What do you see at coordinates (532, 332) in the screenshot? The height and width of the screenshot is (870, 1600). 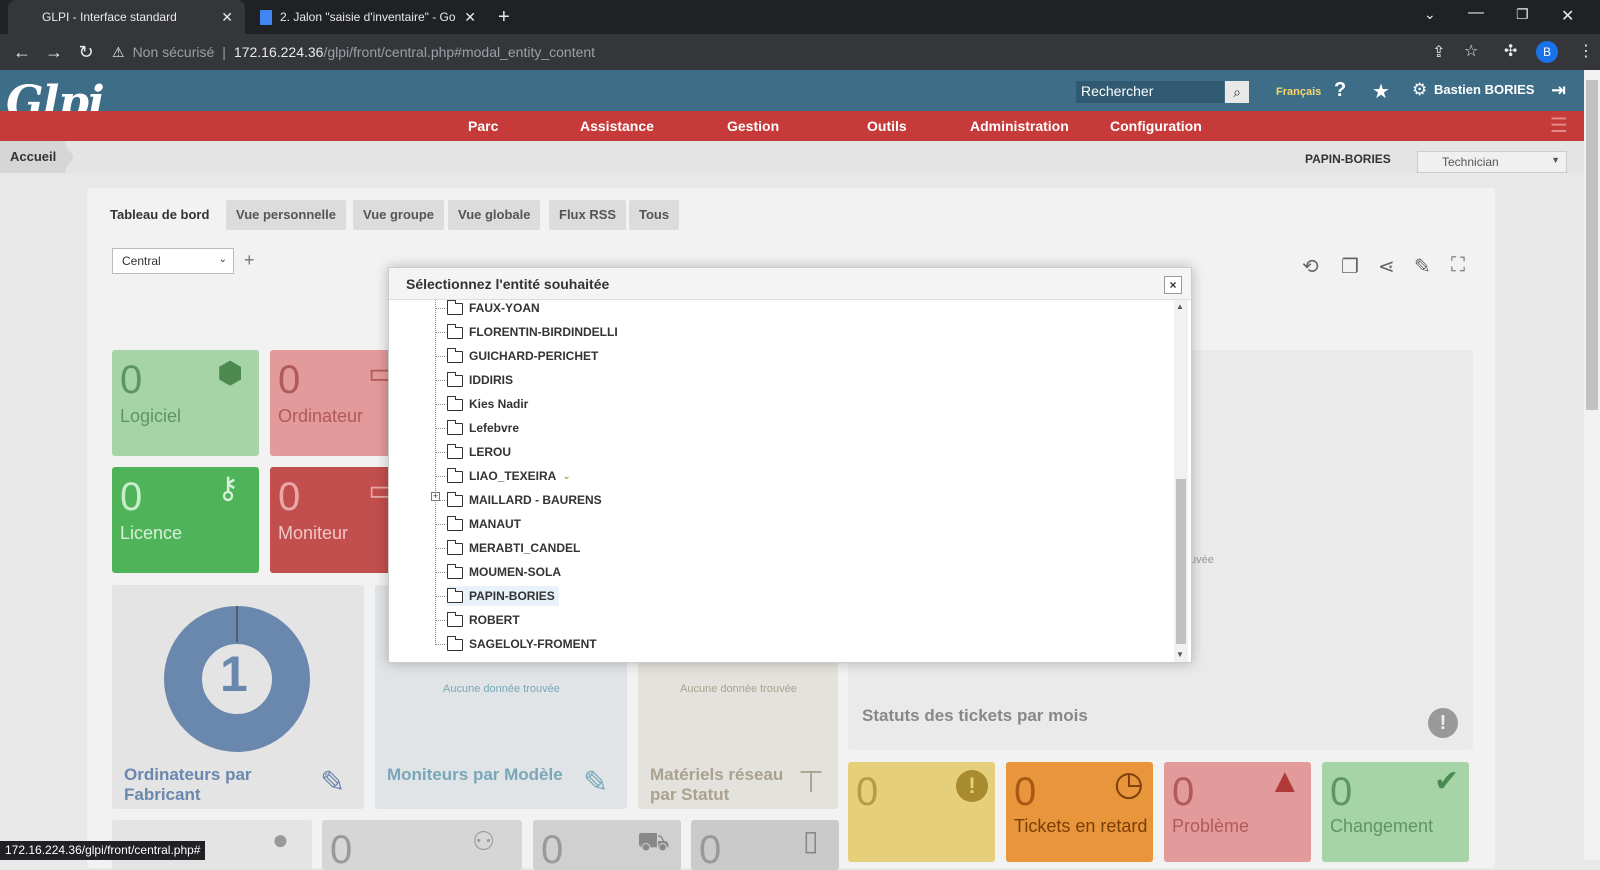 I see `tree-node: FLORENTIN-BIRDINDELLI` at bounding box center [532, 332].